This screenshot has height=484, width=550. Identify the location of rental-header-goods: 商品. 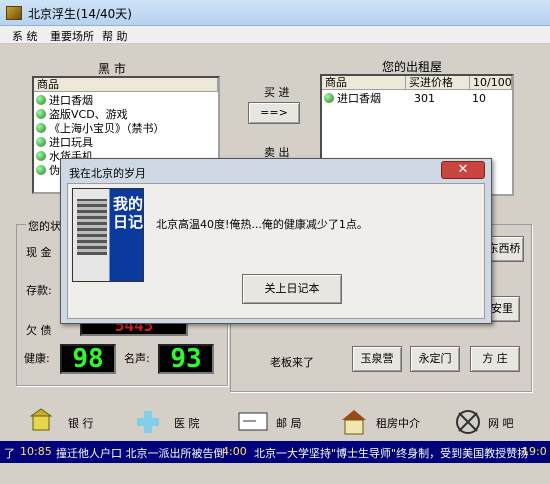
(364, 83).